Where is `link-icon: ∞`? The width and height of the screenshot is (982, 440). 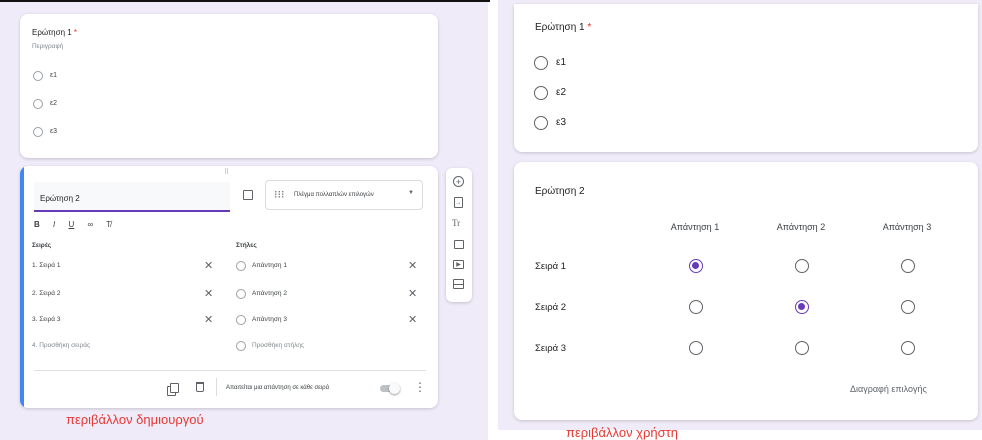 link-icon: ∞ is located at coordinates (91, 224).